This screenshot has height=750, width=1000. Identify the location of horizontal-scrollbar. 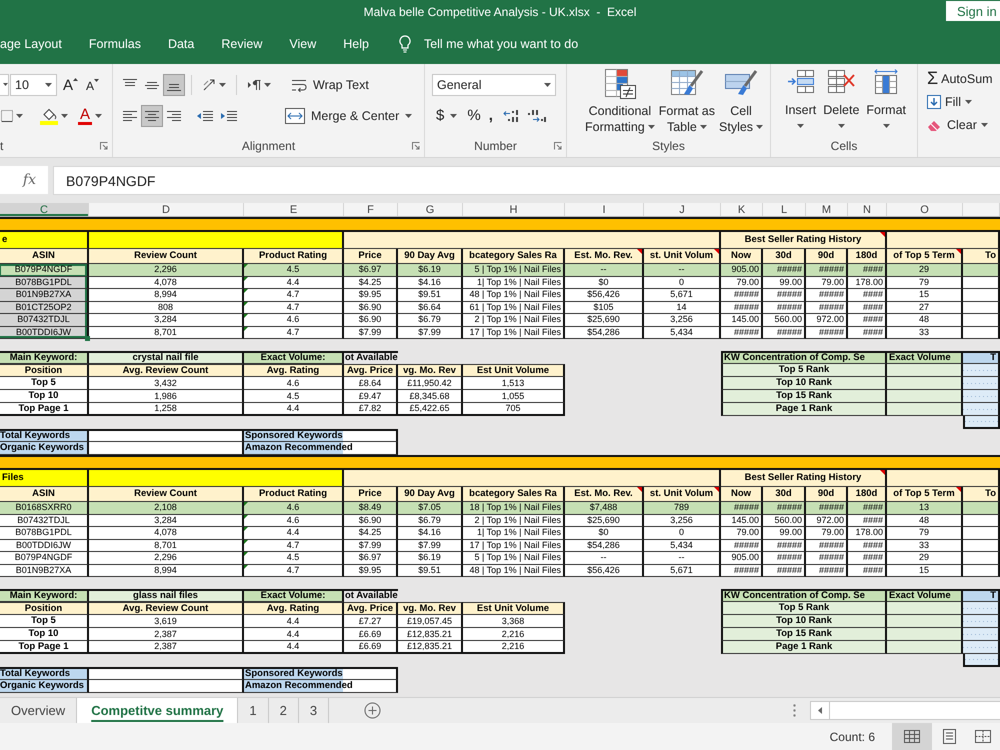
(915, 710).